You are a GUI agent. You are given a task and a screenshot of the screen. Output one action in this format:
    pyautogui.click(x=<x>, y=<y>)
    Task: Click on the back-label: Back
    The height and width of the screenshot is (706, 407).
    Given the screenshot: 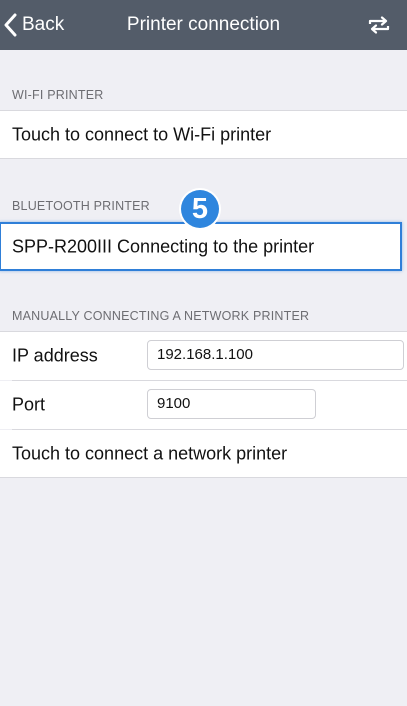 What is the action you would take?
    pyautogui.click(x=43, y=24)
    